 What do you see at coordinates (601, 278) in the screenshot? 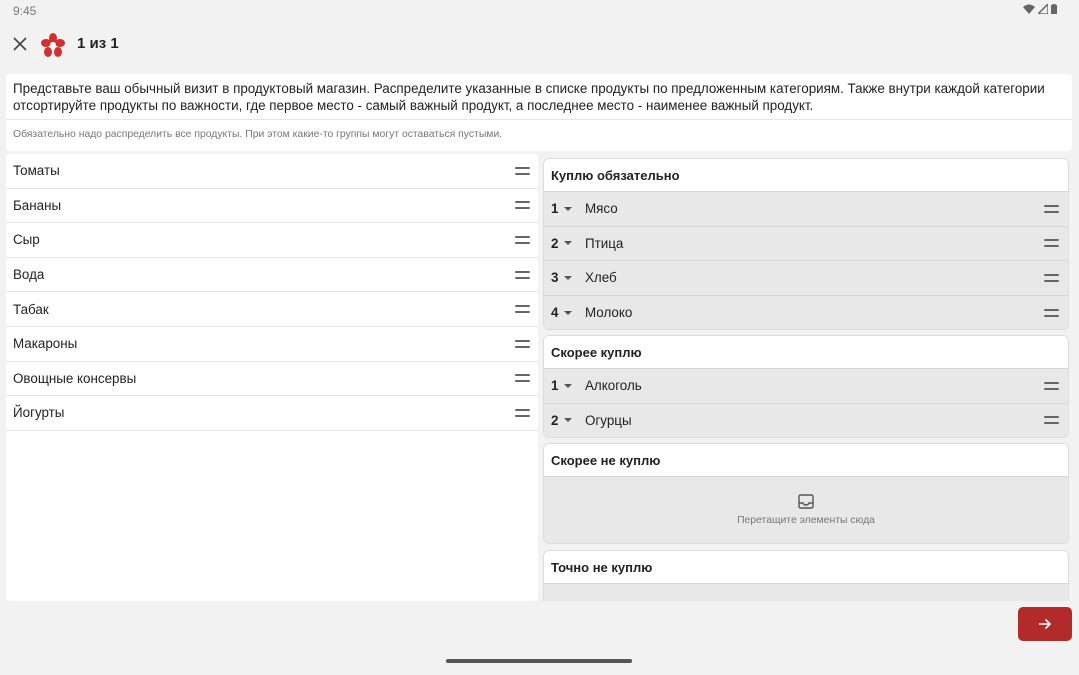
I see `item-label: Хлеб` at bounding box center [601, 278].